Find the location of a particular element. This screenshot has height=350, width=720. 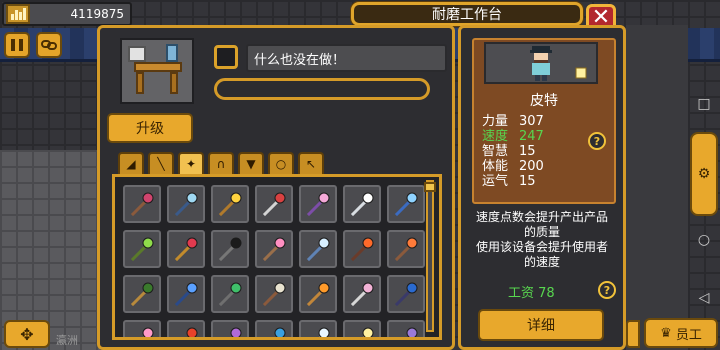

system-square-icon: □ is located at coordinates (704, 104).